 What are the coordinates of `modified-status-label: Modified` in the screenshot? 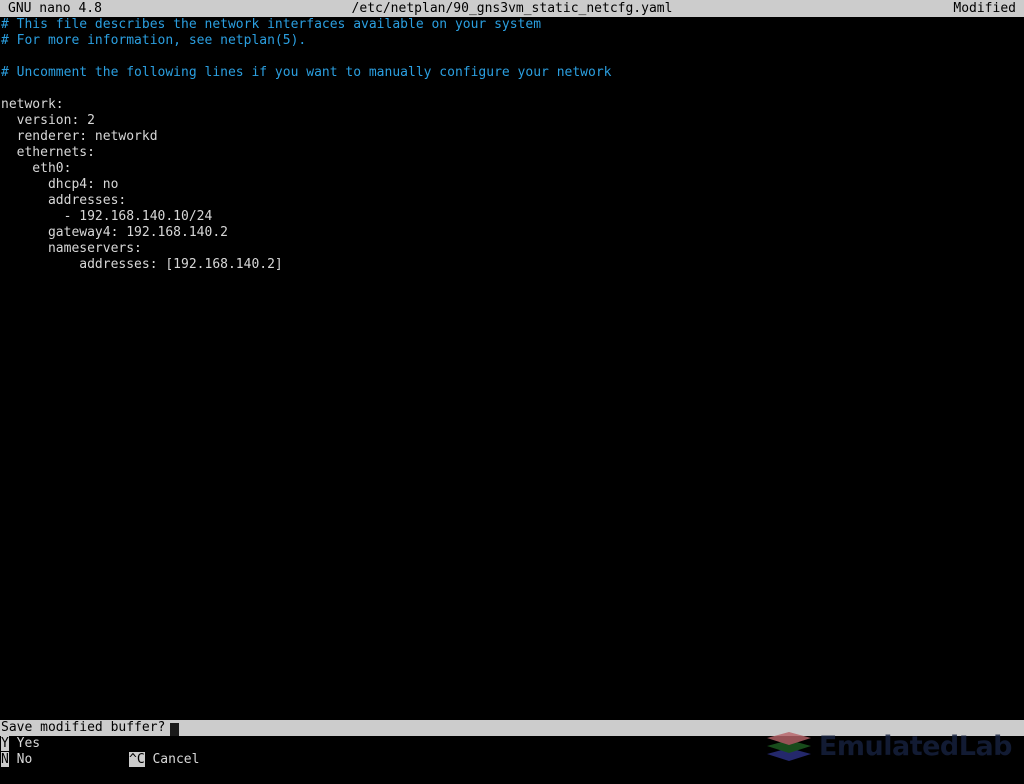 It's located at (984, 8).